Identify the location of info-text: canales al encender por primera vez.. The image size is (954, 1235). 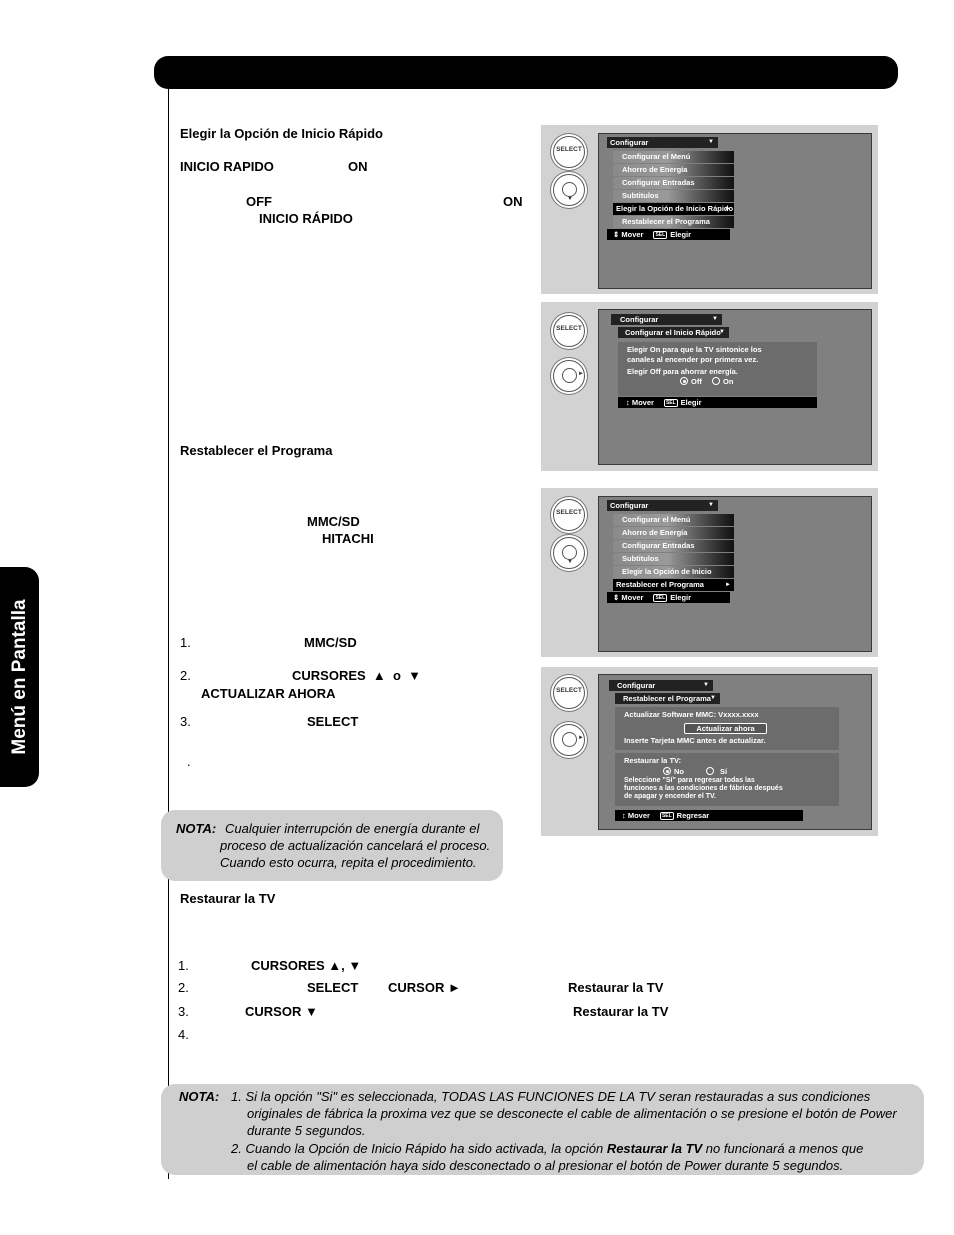
(693, 359).